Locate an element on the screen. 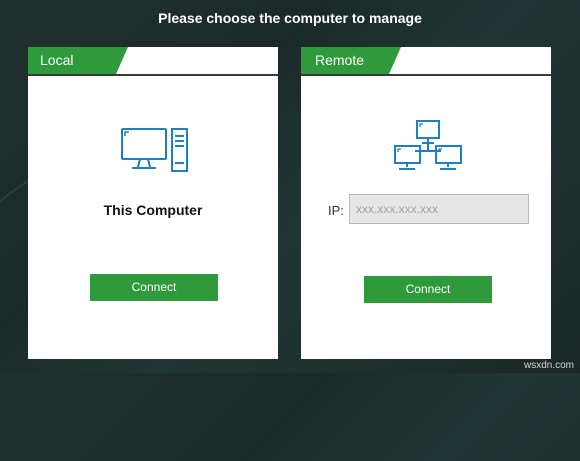 The height and width of the screenshot is (461, 580). ip-label: IP: is located at coordinates (336, 210).